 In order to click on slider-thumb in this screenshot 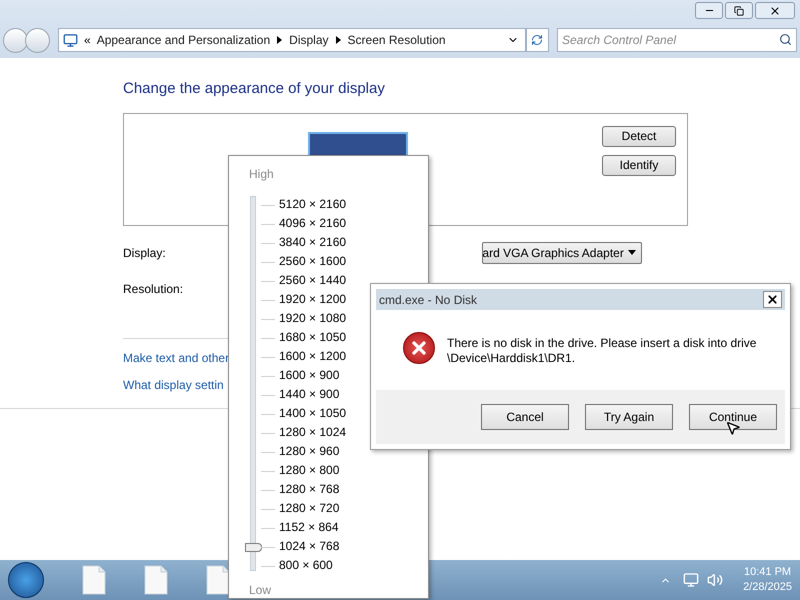, I will do `click(253, 547)`.